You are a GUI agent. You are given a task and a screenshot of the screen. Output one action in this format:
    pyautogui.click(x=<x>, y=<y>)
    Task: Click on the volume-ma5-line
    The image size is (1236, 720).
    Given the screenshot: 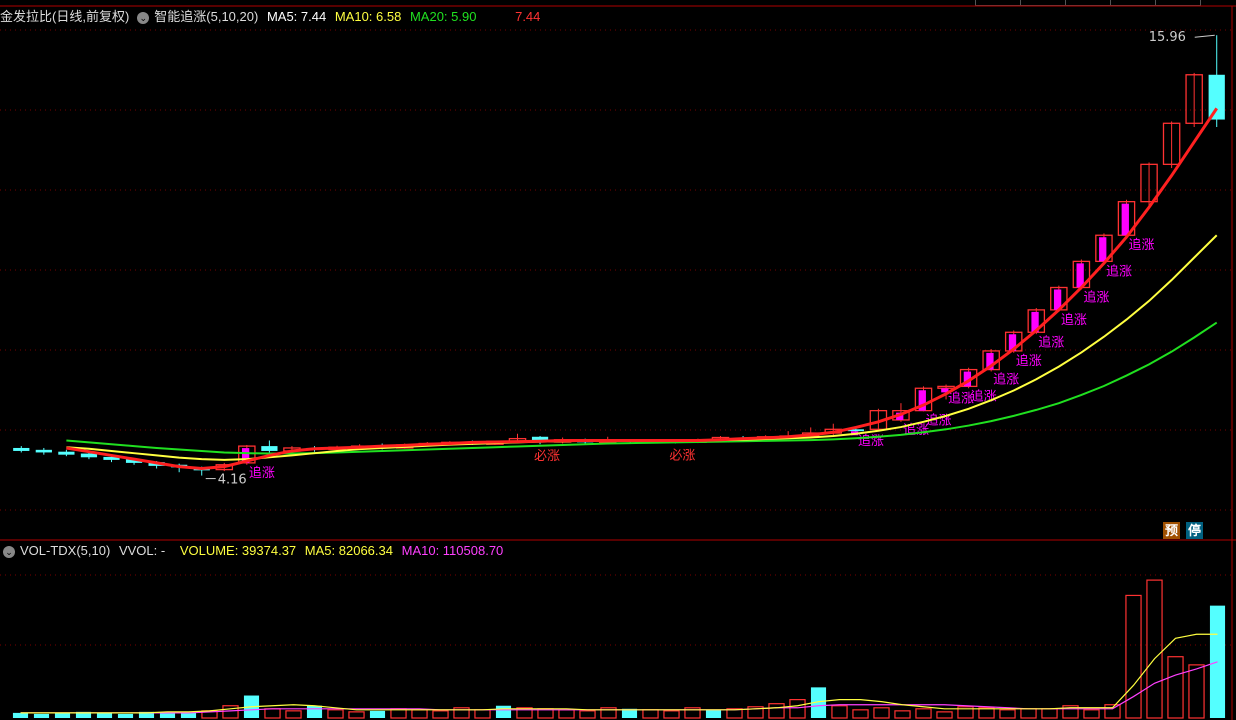 What is the action you would take?
    pyautogui.click(x=619, y=673)
    